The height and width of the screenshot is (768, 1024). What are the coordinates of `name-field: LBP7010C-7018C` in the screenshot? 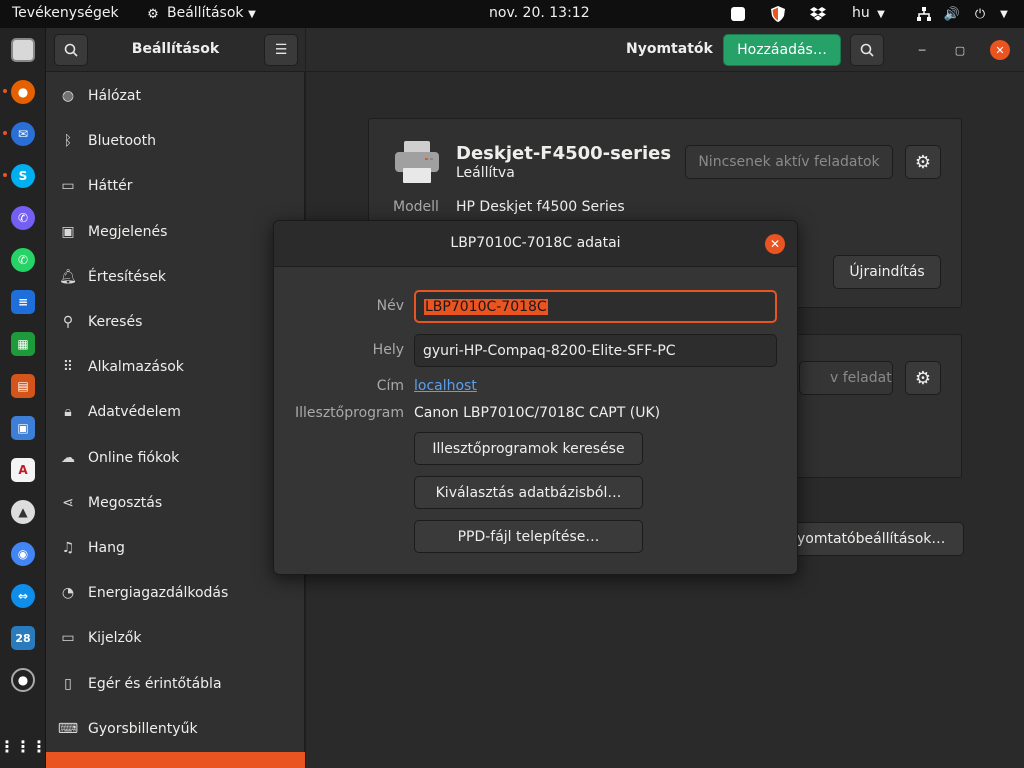 It's located at (595, 306).